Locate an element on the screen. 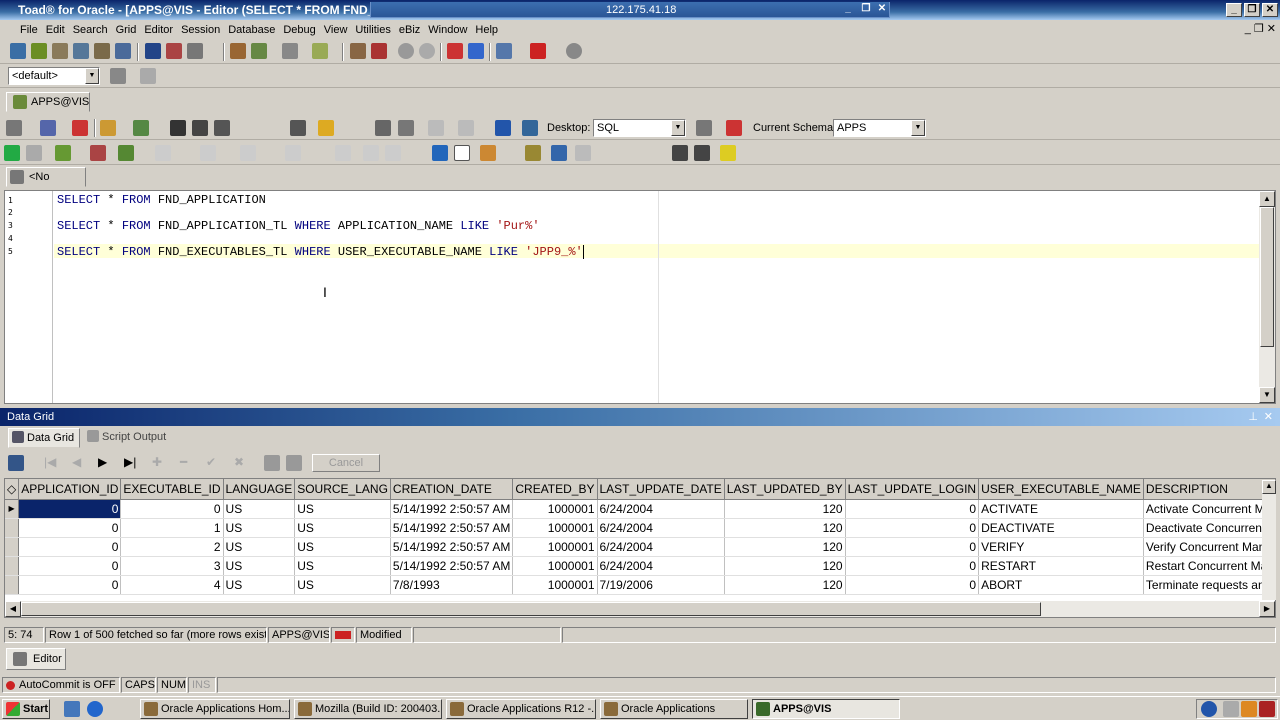 This screenshot has height=720, width=1280. strip-sql-icon is located at coordinates (406, 128).